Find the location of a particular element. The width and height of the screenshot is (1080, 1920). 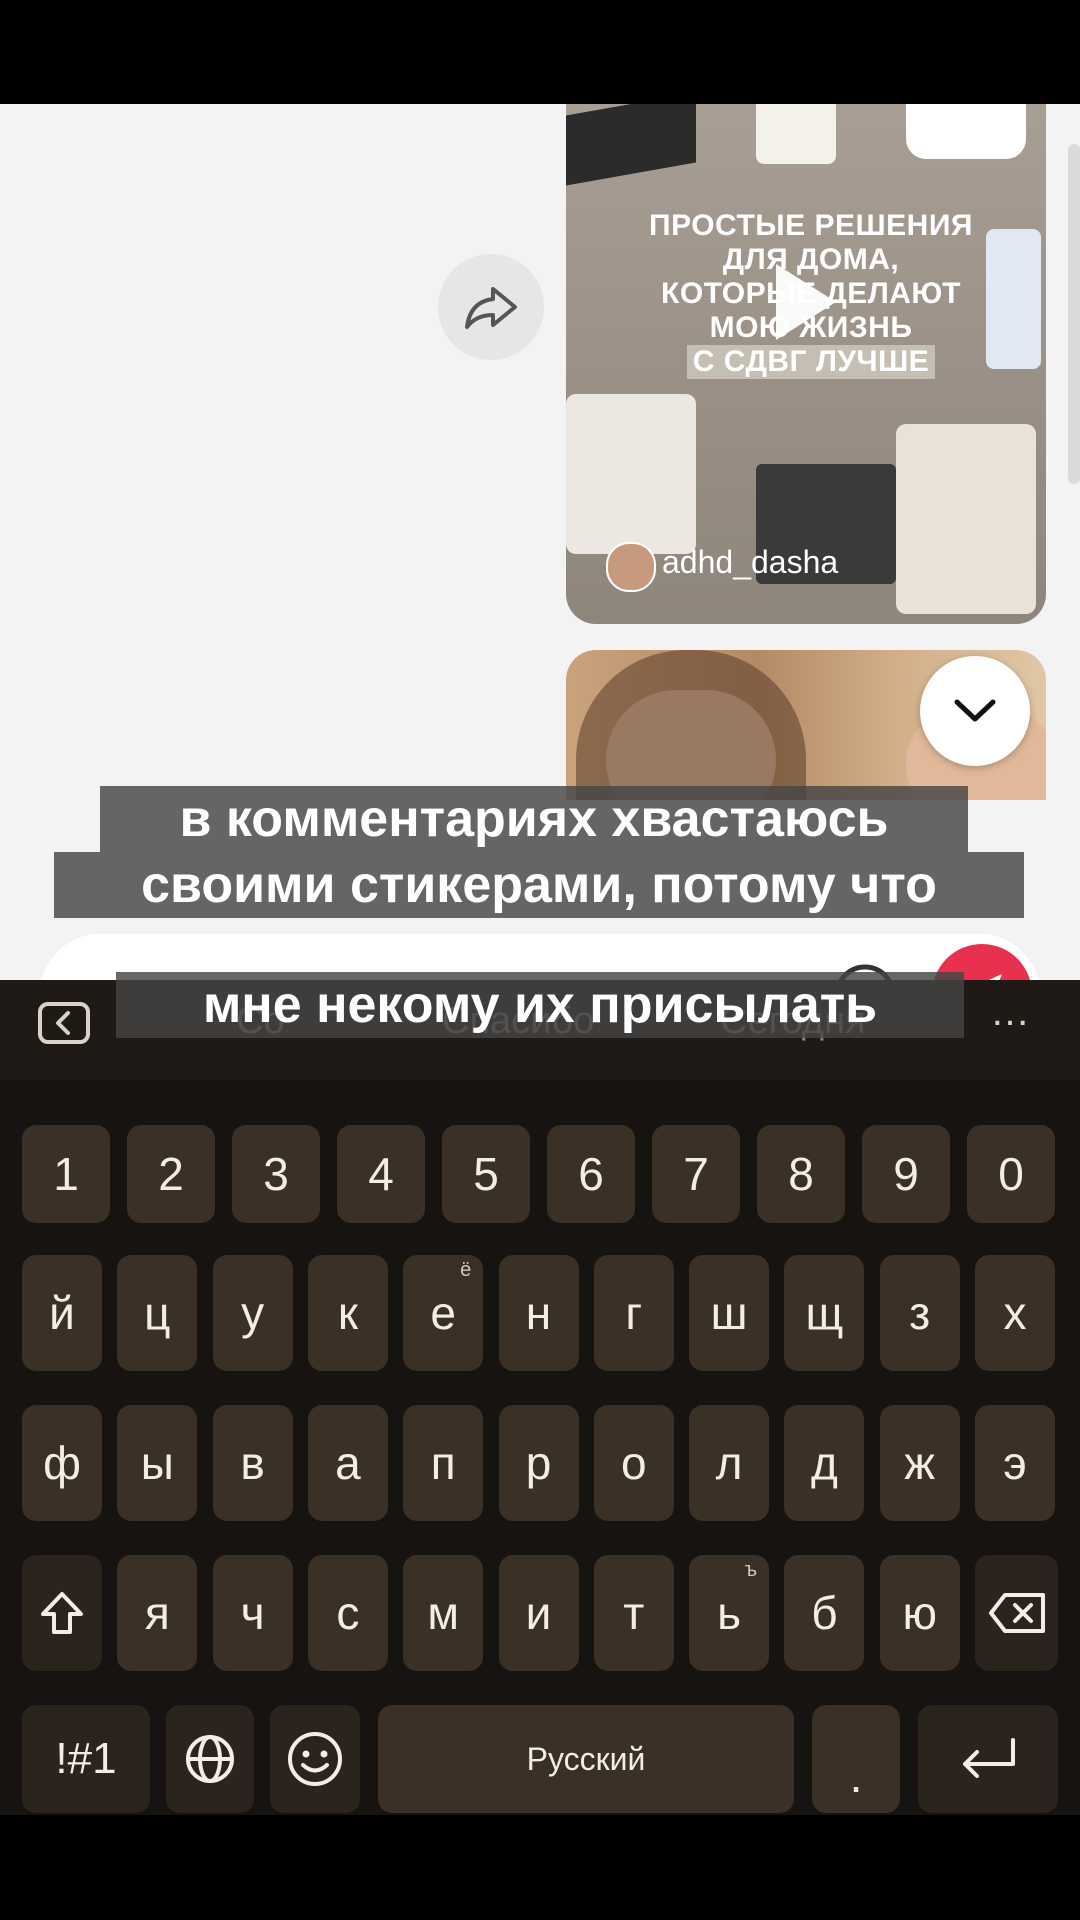

key-ф: ф is located at coordinates (62, 1463).